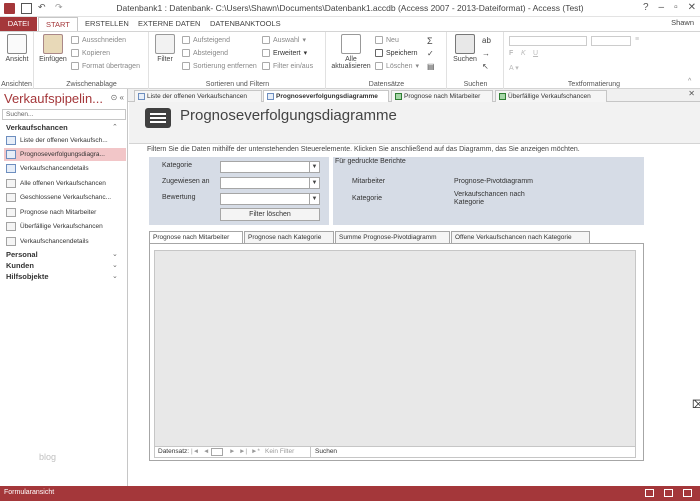 The height and width of the screenshot is (501, 700). I want to click on cursor-icon: ↖, so click(485, 66).